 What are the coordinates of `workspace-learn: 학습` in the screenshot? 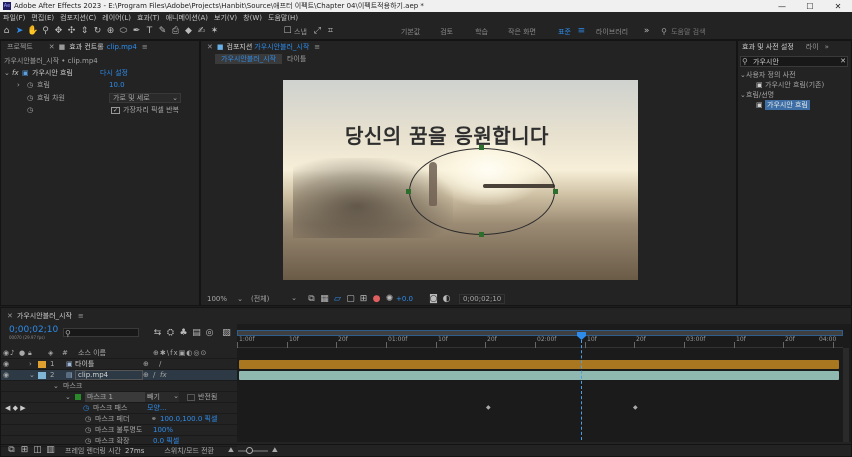 It's located at (481, 32).